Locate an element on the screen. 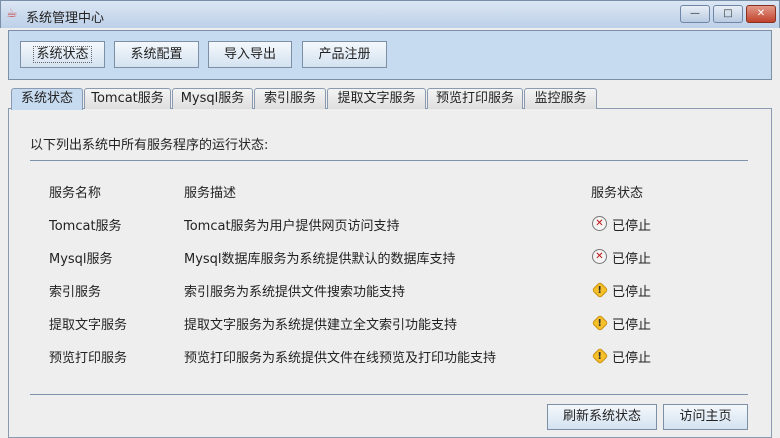 The image size is (780, 438). window-title: 系统管理中心 is located at coordinates (65, 18).